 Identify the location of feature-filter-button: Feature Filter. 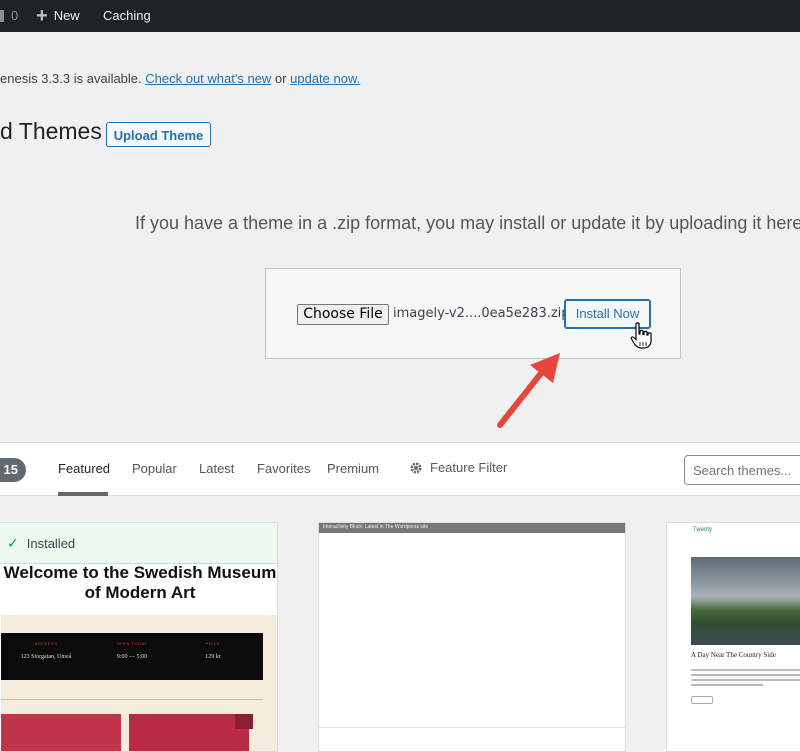
(458, 467).